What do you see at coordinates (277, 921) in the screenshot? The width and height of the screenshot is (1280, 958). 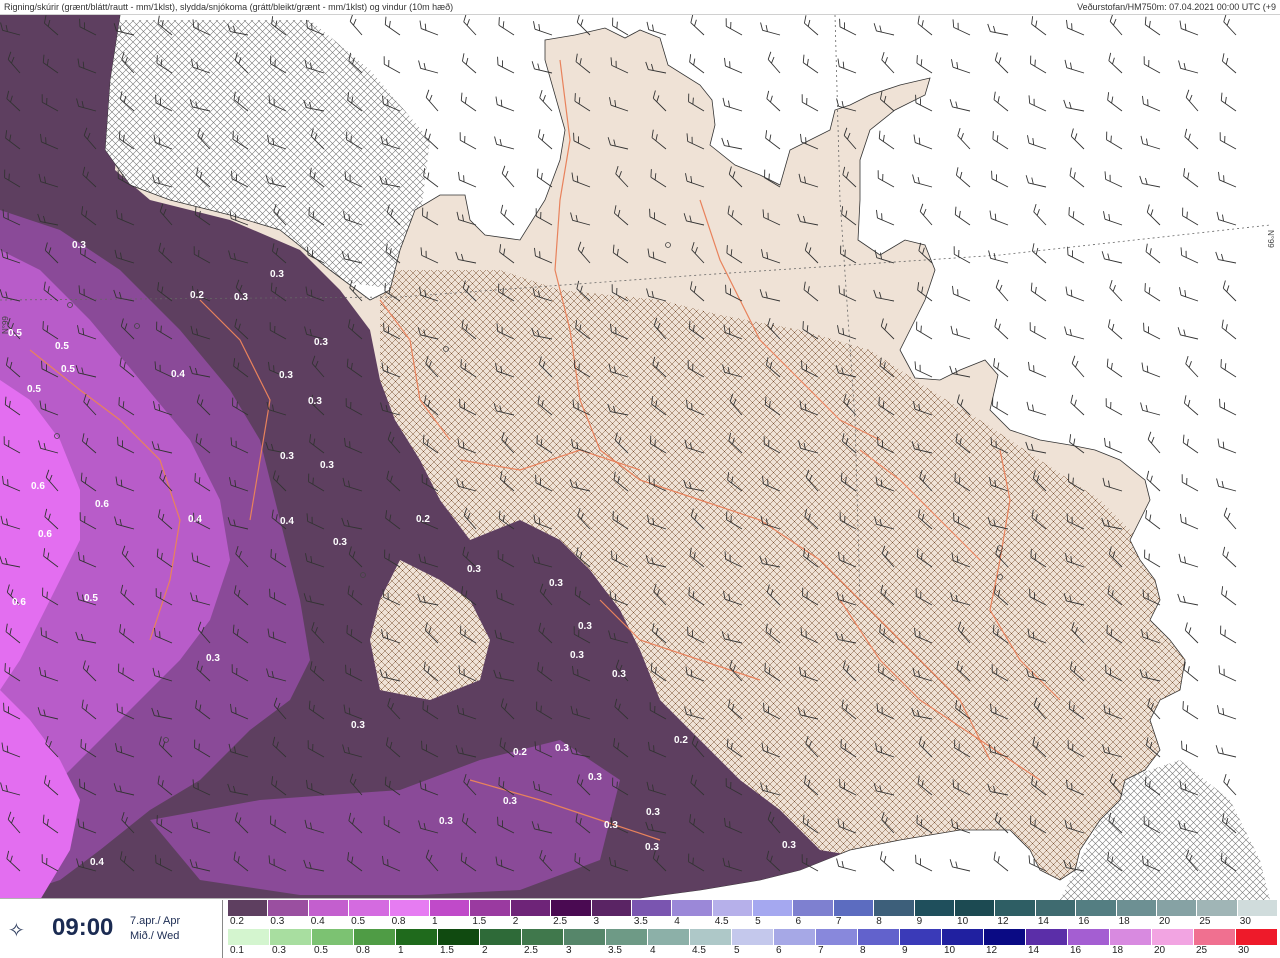 I see `snow-legend-label: 0.3` at bounding box center [277, 921].